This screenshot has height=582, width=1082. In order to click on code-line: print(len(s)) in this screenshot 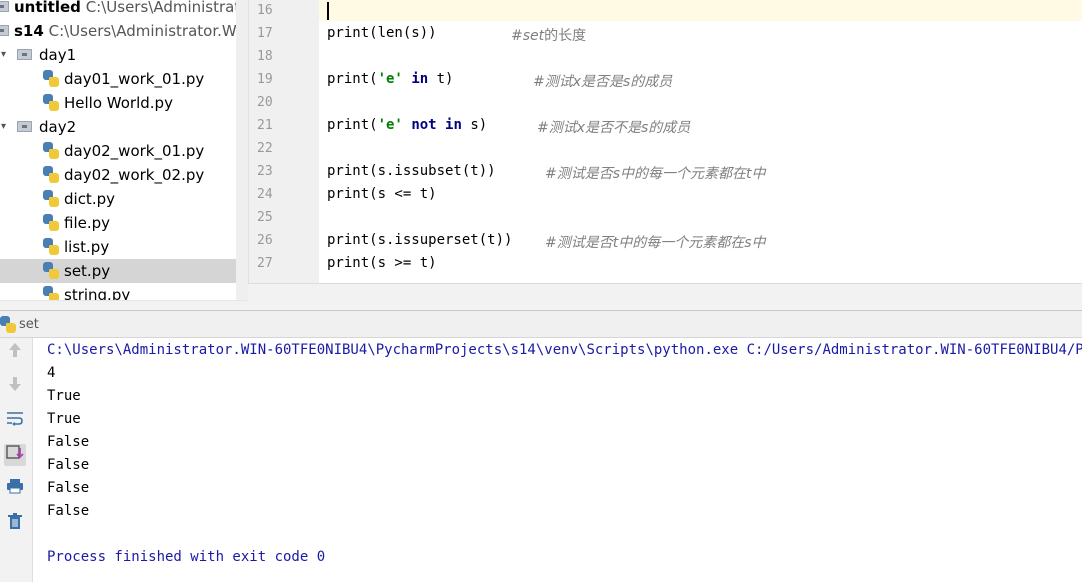, I will do `click(382, 33)`.